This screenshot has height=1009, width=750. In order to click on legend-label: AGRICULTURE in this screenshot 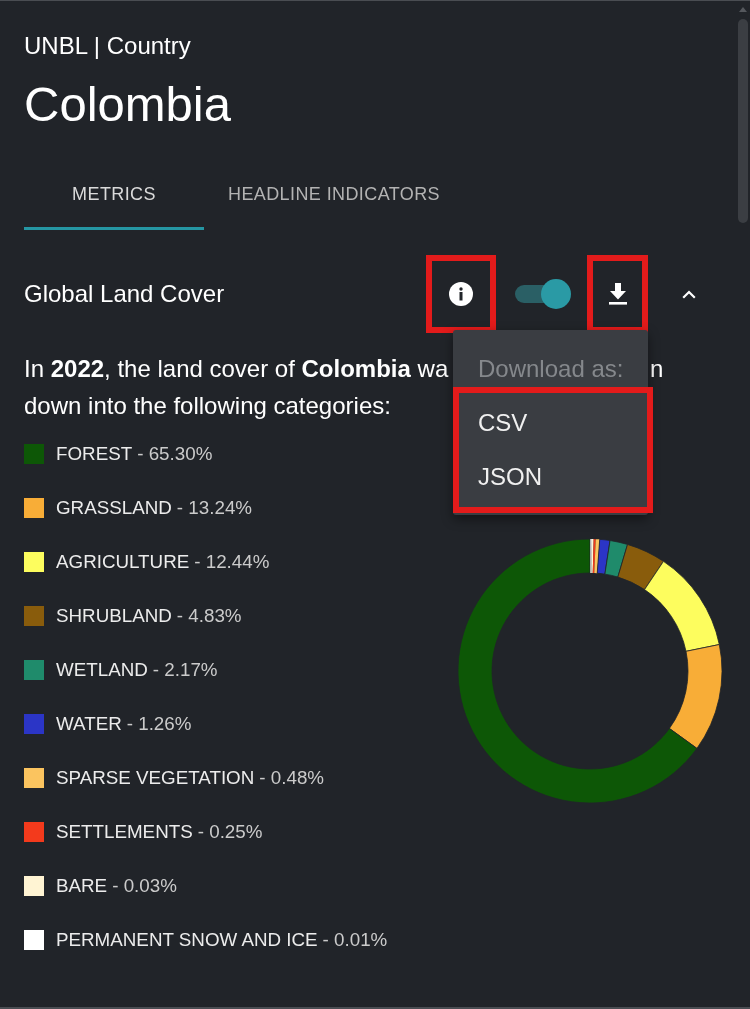, I will do `click(123, 561)`.